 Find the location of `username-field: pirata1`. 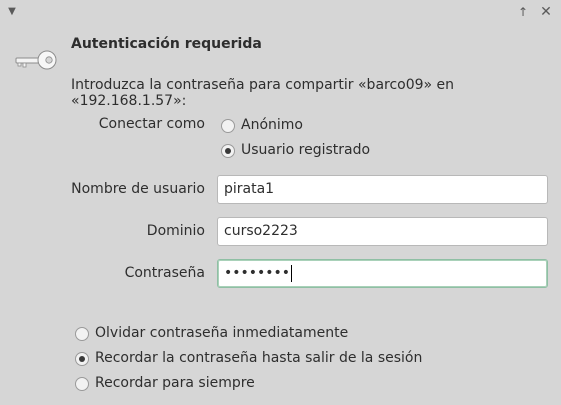

username-field: pirata1 is located at coordinates (382, 189).